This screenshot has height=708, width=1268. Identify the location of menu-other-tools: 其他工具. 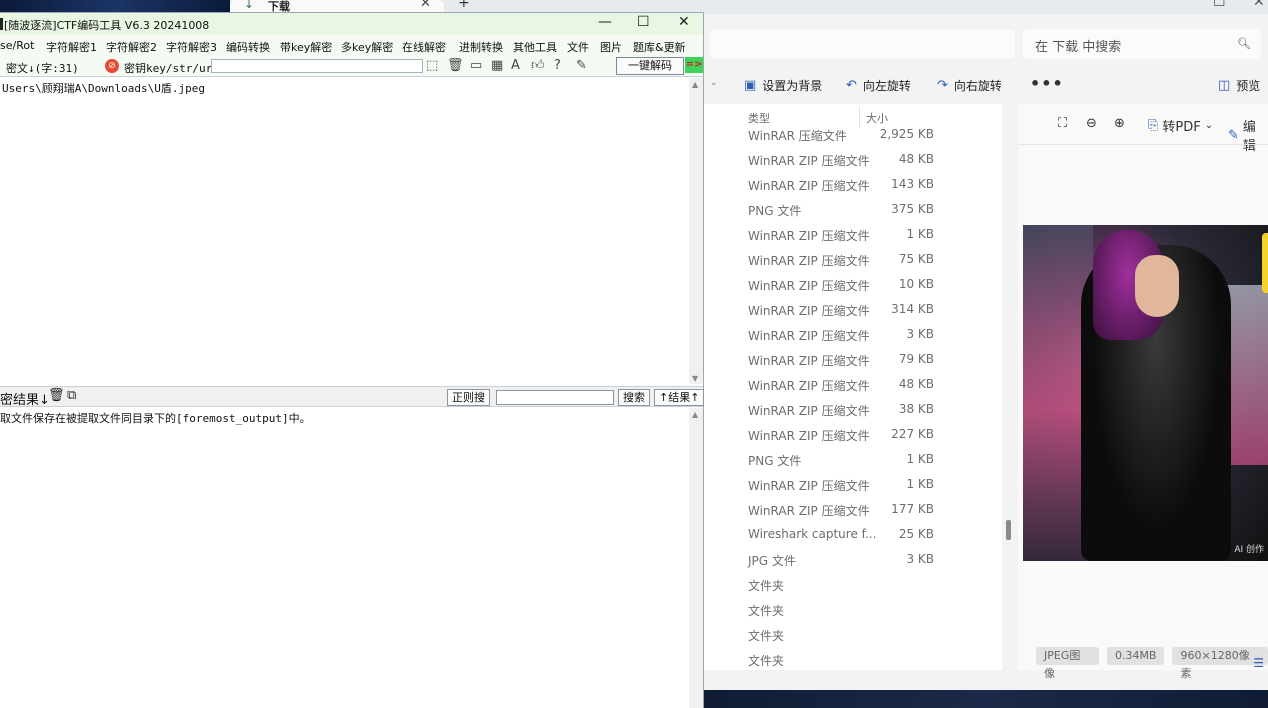
(535, 47).